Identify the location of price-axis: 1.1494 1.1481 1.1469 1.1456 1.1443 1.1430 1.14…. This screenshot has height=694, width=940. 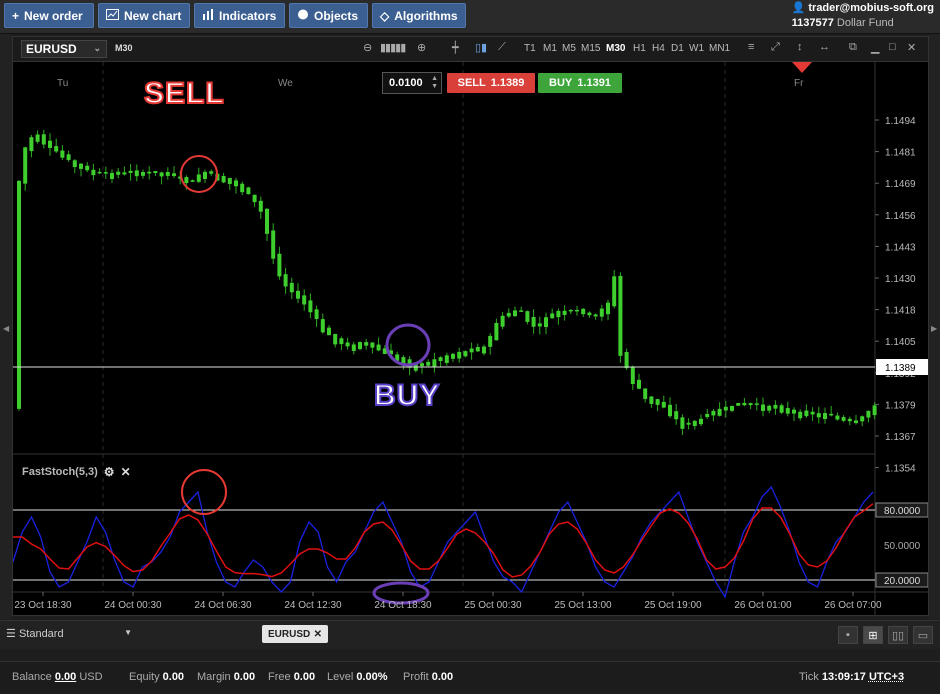
(895, 295).